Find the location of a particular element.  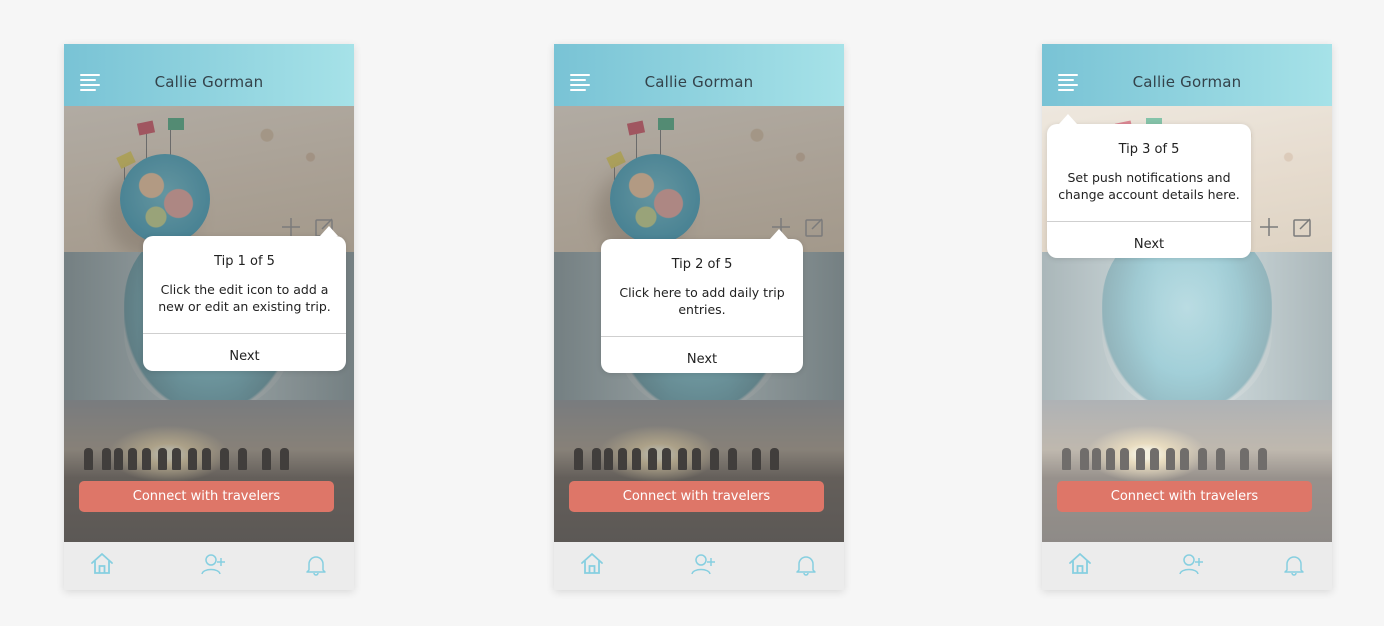

tip-title: Tip 1 of 5 is located at coordinates (244, 261).